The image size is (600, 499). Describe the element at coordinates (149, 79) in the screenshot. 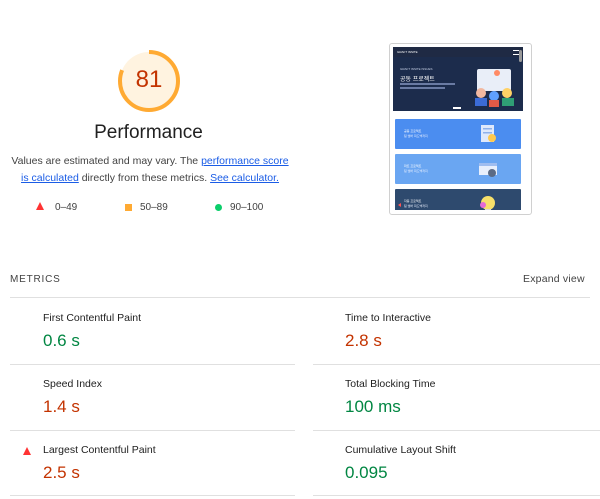

I see `performance-score: 81` at that location.